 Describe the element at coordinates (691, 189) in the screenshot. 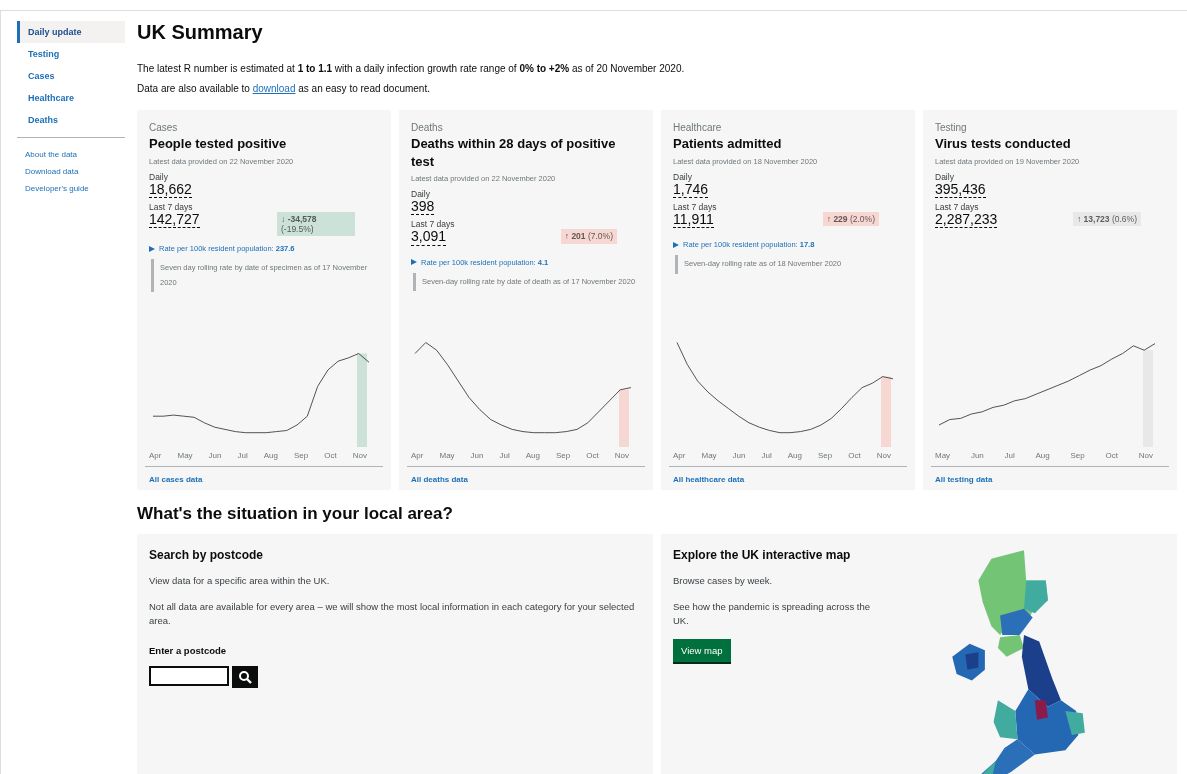

I see `metric-value: 1,746` at that location.